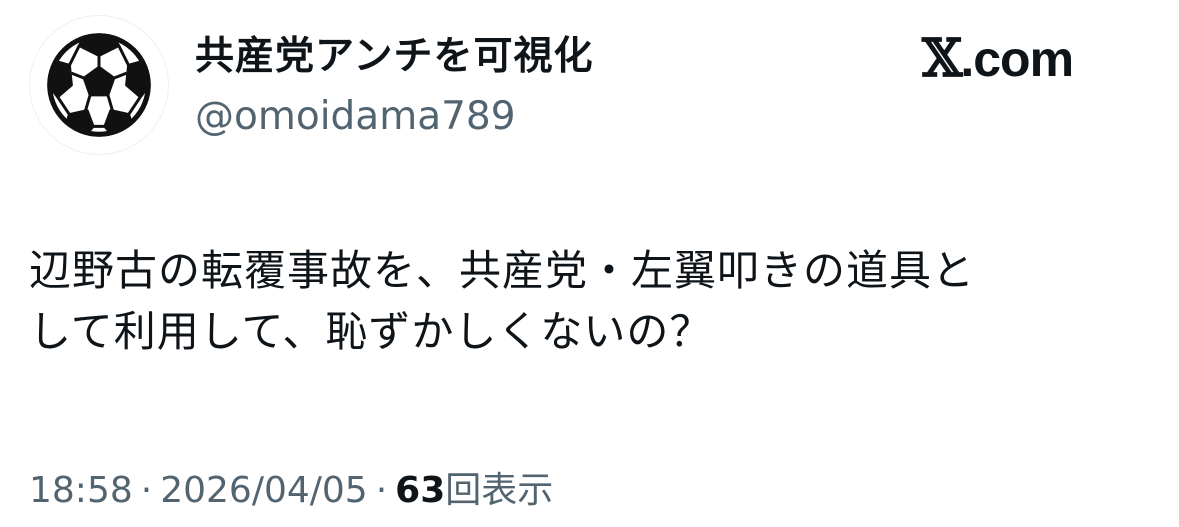 Image resolution: width=1179 pixels, height=527 pixels. What do you see at coordinates (371, 331) in the screenshot?
I see `tweet-text-line: して利用して、恥ずかしくないの？` at bounding box center [371, 331].